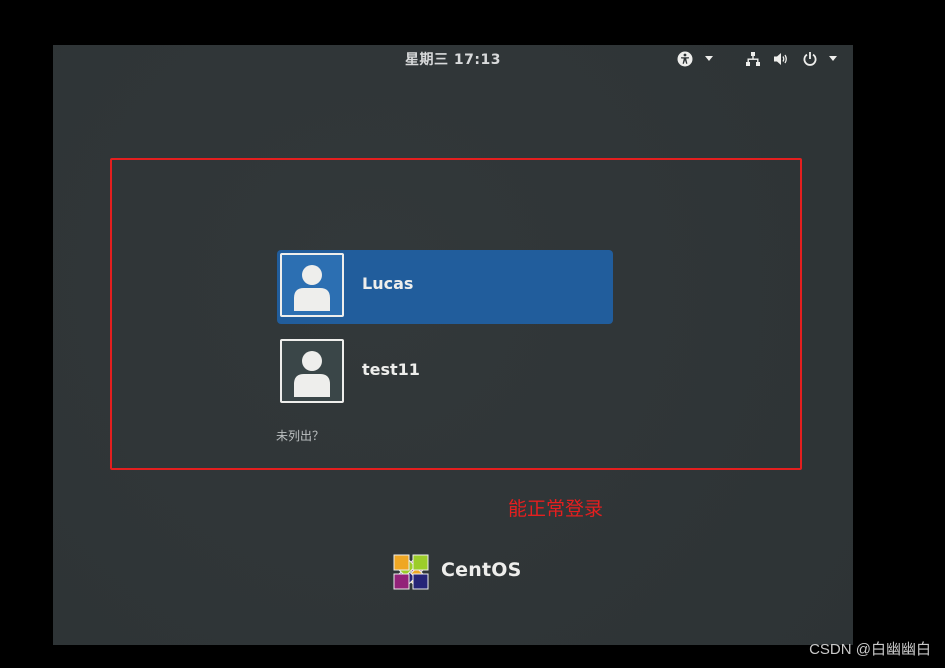  I want to click on annotation-text: 能正常登录, so click(556, 509).